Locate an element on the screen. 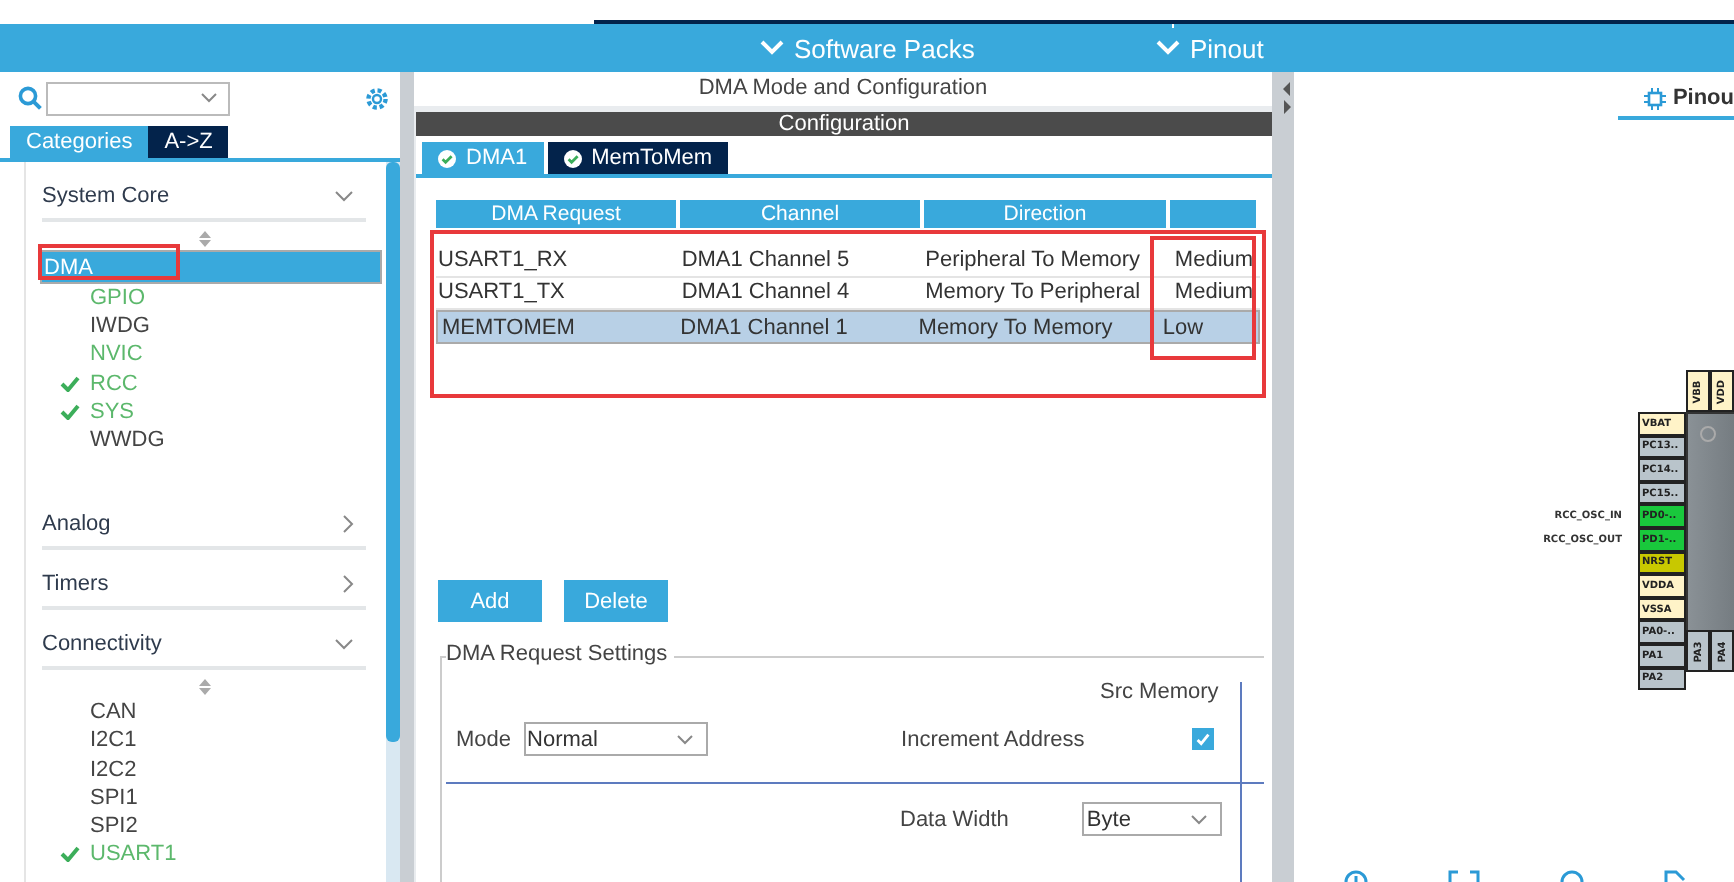  table-row: USART1_RX DMA1 Channel 5 Peripheral To Memory Medium is located at coordinates (848, 260).